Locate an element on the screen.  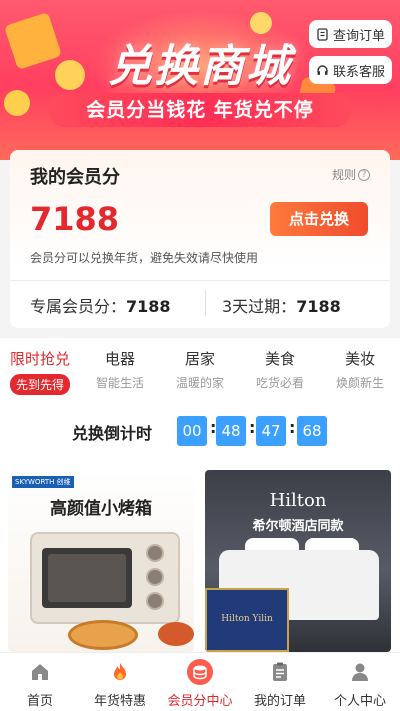
user-icon is located at coordinates (360, 672).